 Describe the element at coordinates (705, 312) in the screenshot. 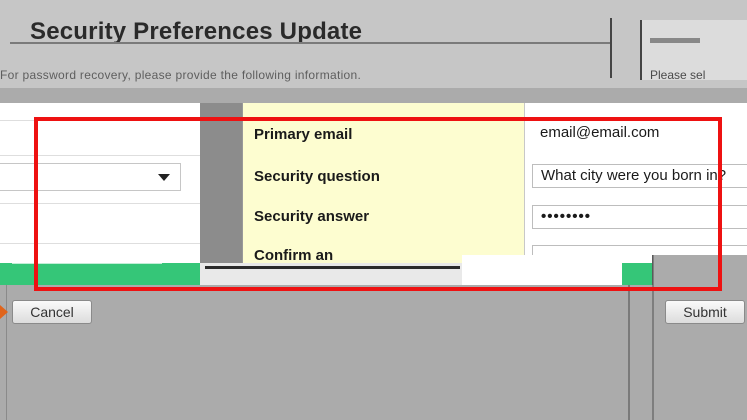

I see `submit-button: Submit` at that location.